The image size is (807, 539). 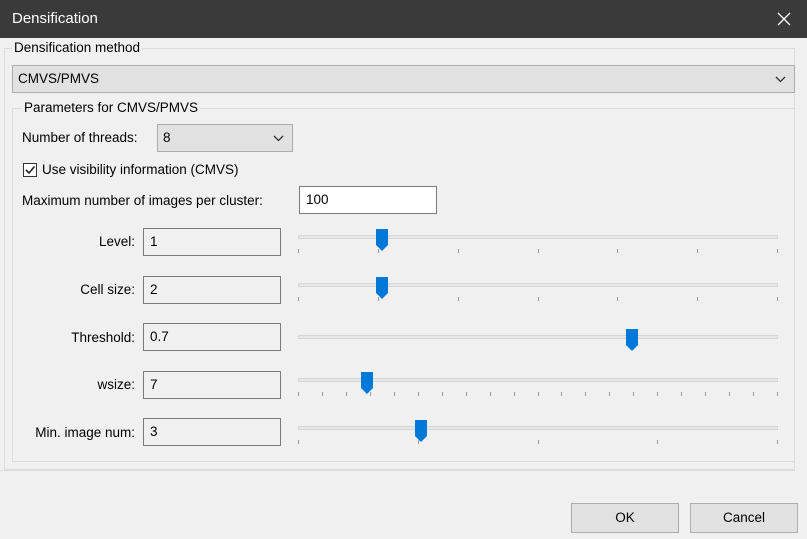 I want to click on level-label: Level:, so click(x=116, y=241).